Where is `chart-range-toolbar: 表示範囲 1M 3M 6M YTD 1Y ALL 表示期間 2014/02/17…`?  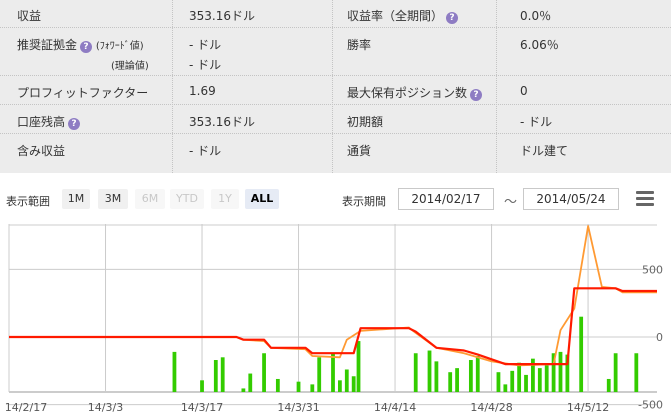 chart-range-toolbar: 表示範囲 1M 3M 6M YTD 1Y ALL 表示期間 2014/02/17… is located at coordinates (335, 200).